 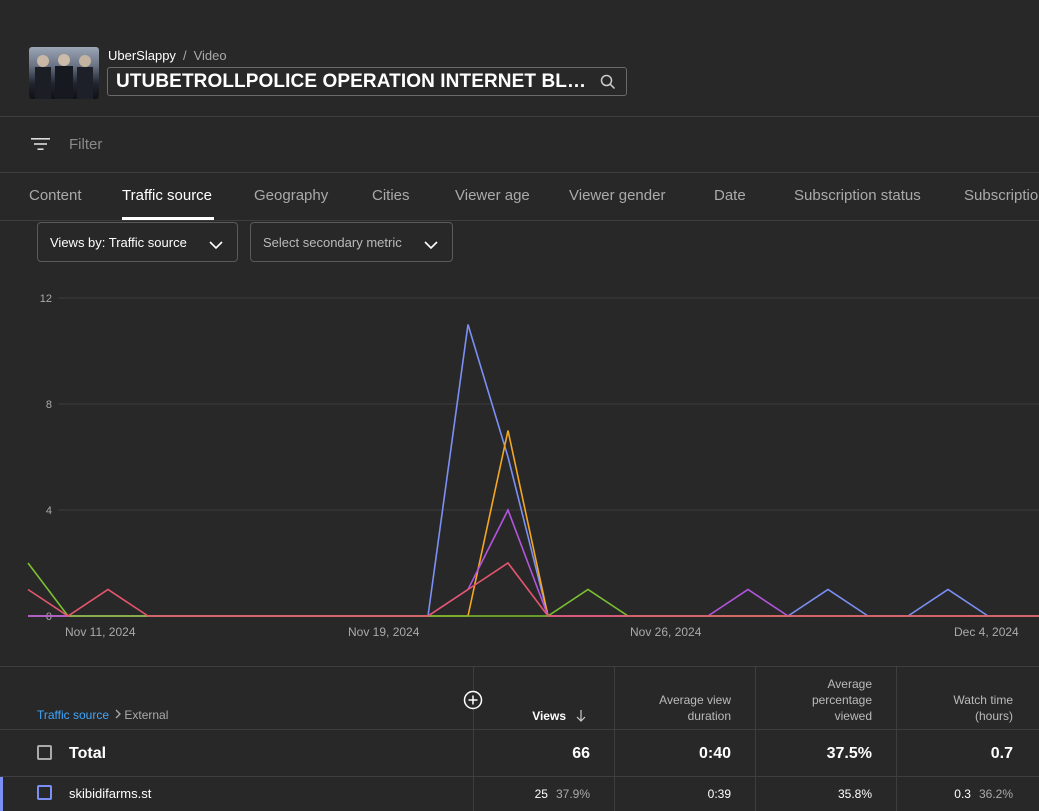 I want to click on filter-icon, so click(x=41, y=146).